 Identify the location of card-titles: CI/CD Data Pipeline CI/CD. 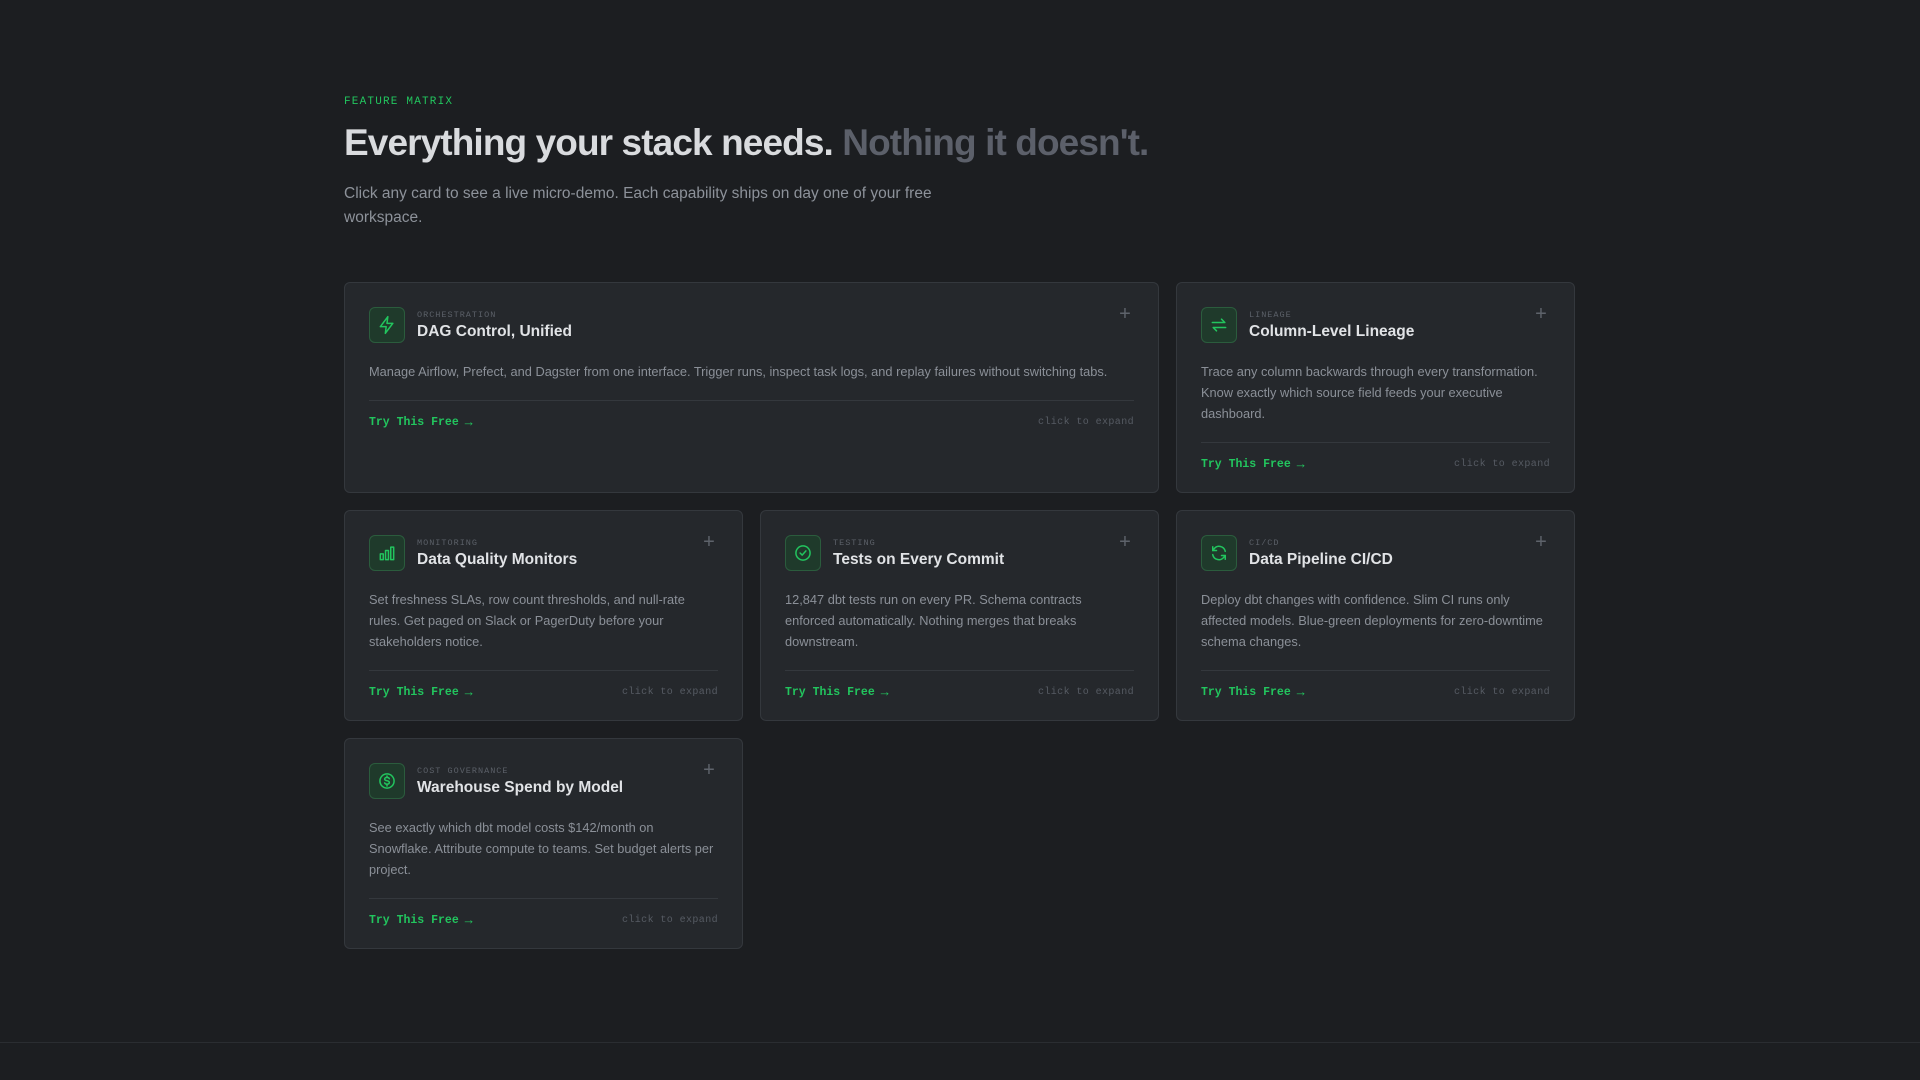
(1321, 553).